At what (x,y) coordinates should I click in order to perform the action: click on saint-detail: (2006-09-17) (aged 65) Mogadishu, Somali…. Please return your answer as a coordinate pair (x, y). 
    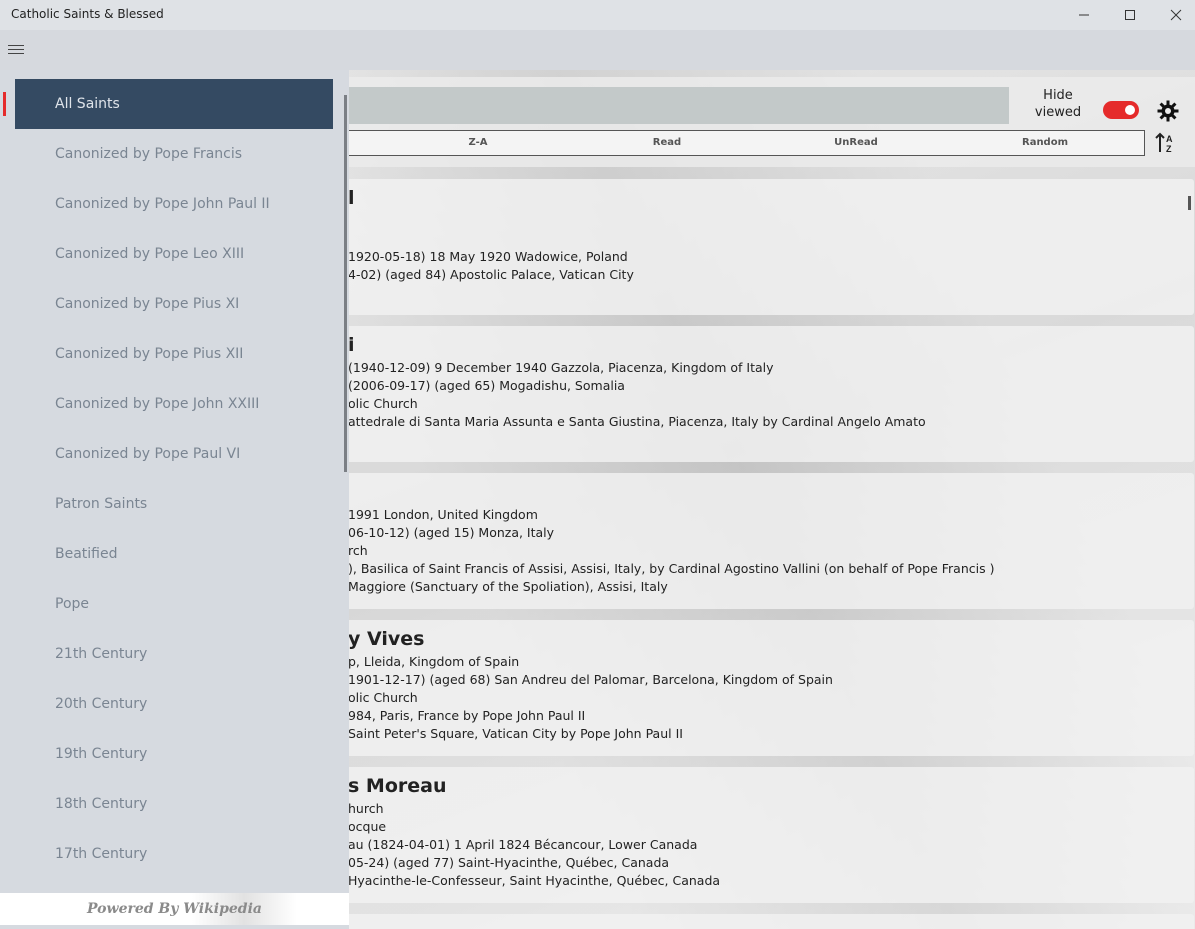
    Looking at the image, I should click on (486, 385).